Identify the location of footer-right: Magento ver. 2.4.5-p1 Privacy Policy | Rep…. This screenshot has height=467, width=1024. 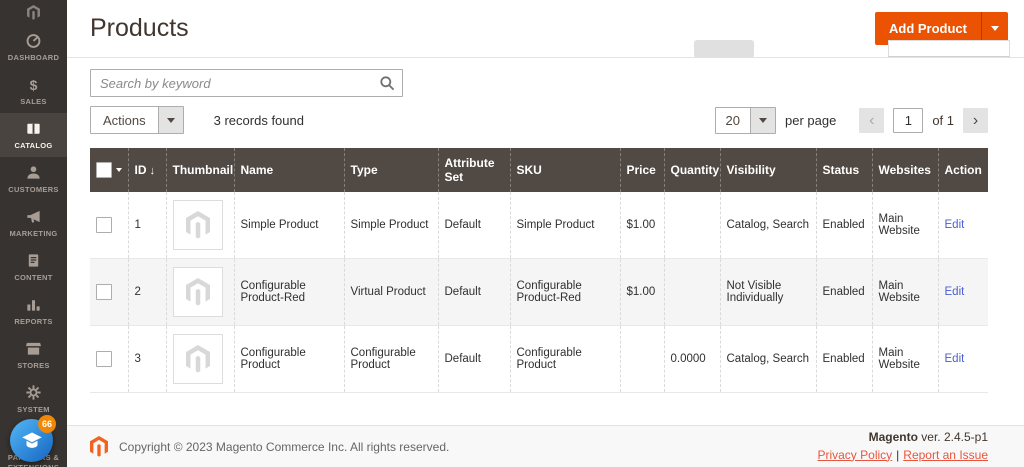
(902, 446).